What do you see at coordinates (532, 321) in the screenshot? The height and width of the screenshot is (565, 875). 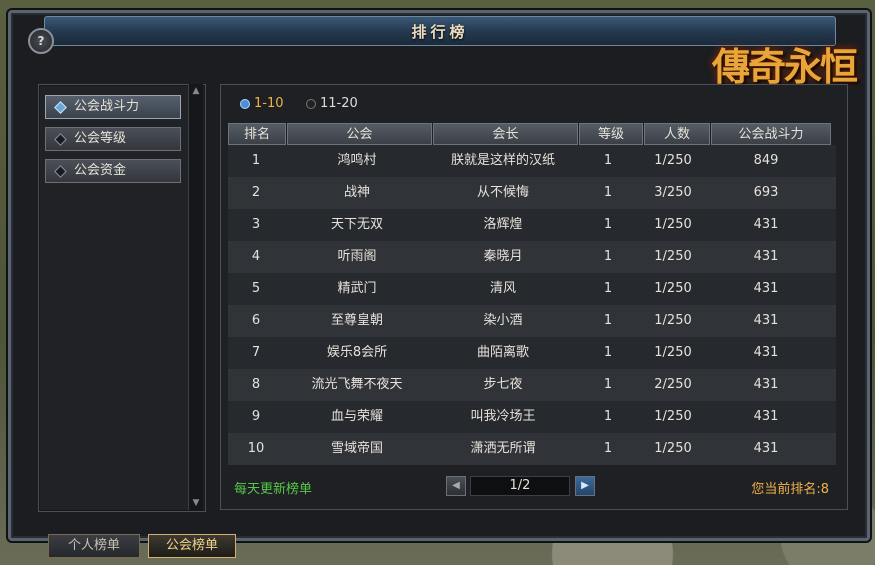 I see `table-row: 6 至尊皇朝 染小酒 1 1/250 431` at bounding box center [532, 321].